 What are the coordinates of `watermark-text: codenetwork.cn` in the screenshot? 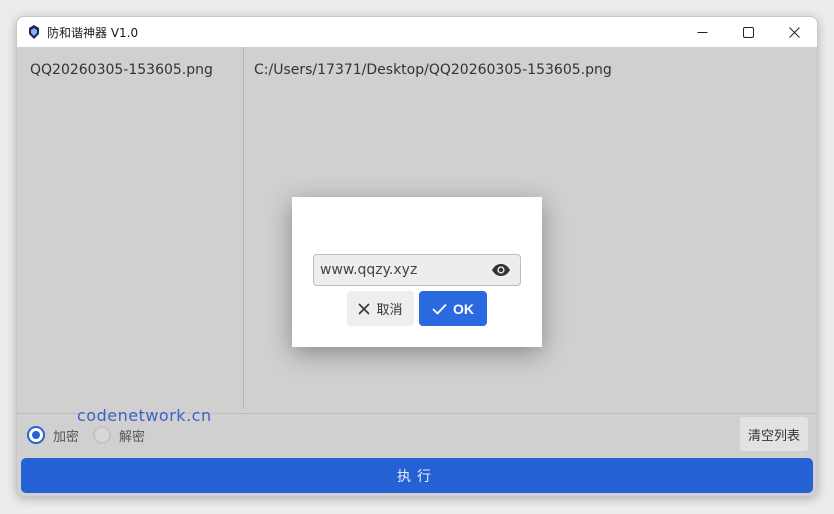 It's located at (144, 415).